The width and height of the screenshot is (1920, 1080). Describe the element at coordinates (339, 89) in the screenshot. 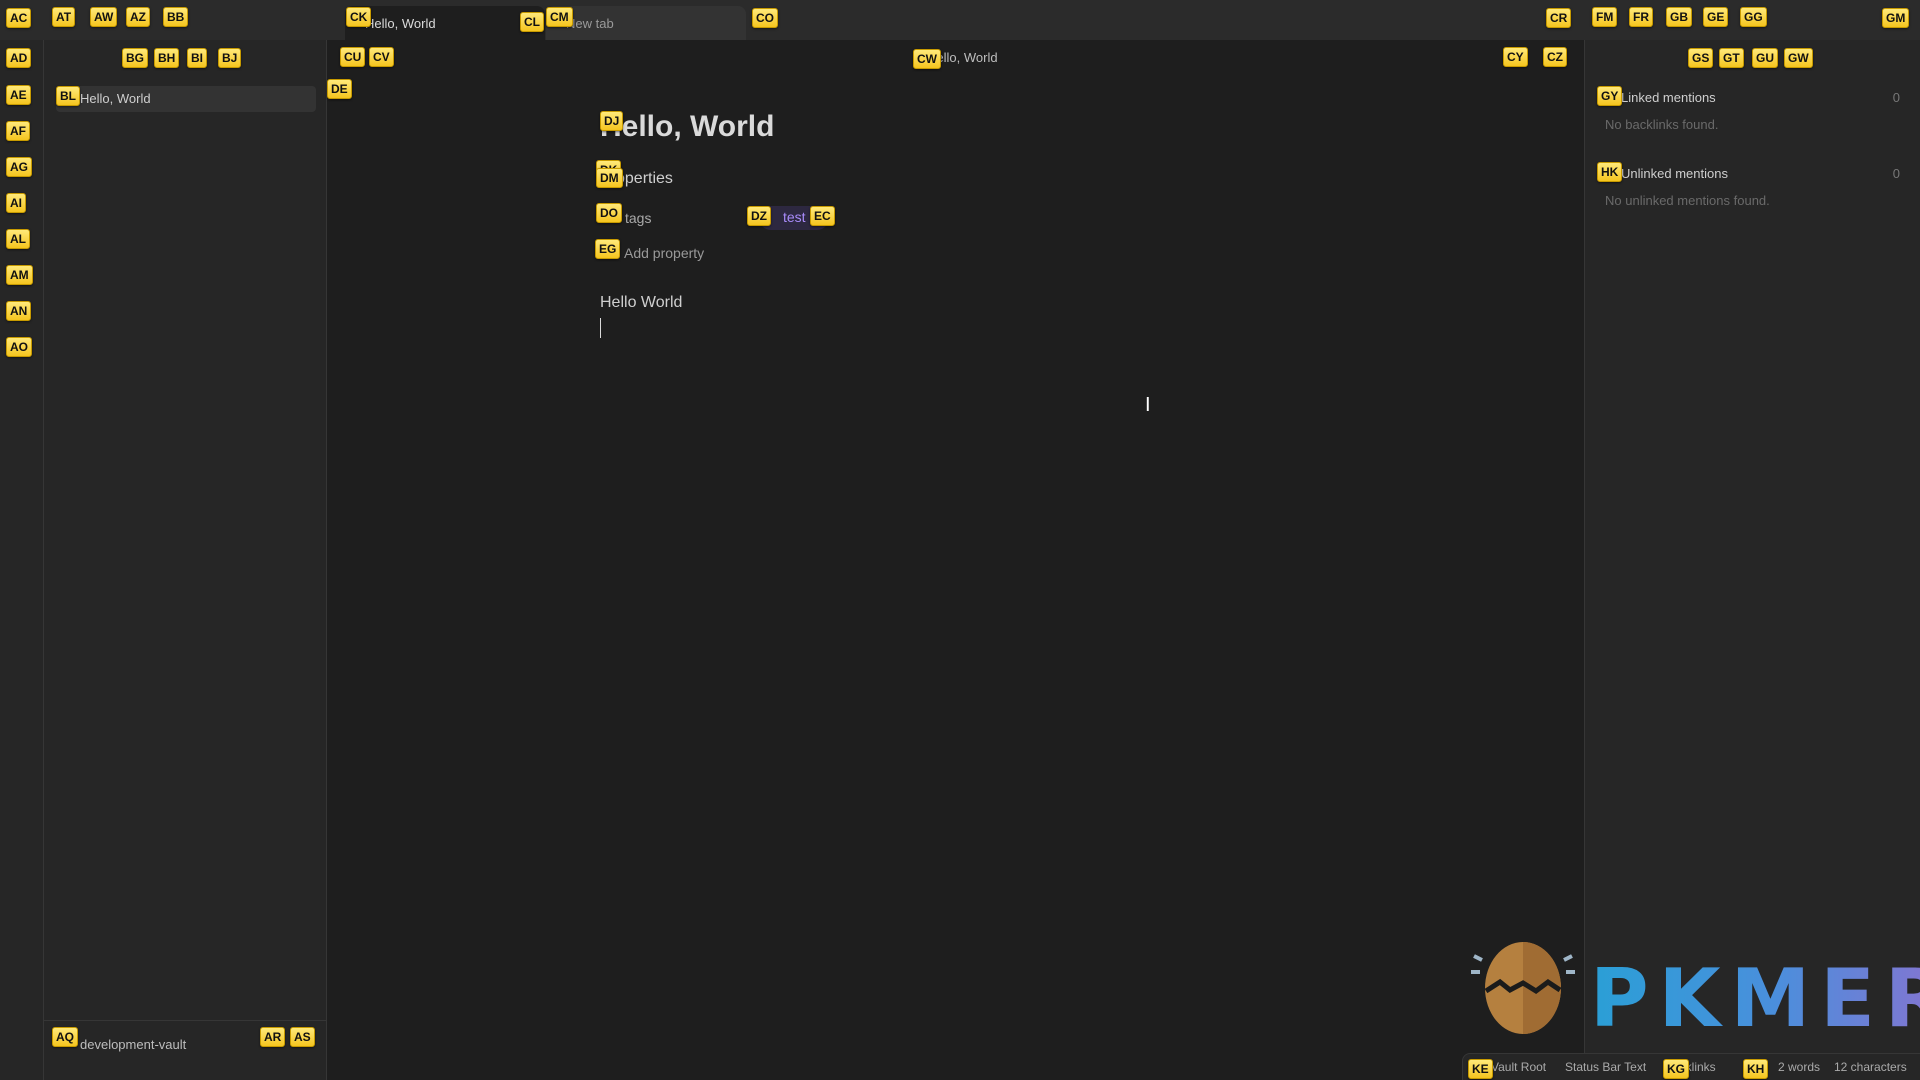

I see `hint-sidebar-toggle: DE` at that location.